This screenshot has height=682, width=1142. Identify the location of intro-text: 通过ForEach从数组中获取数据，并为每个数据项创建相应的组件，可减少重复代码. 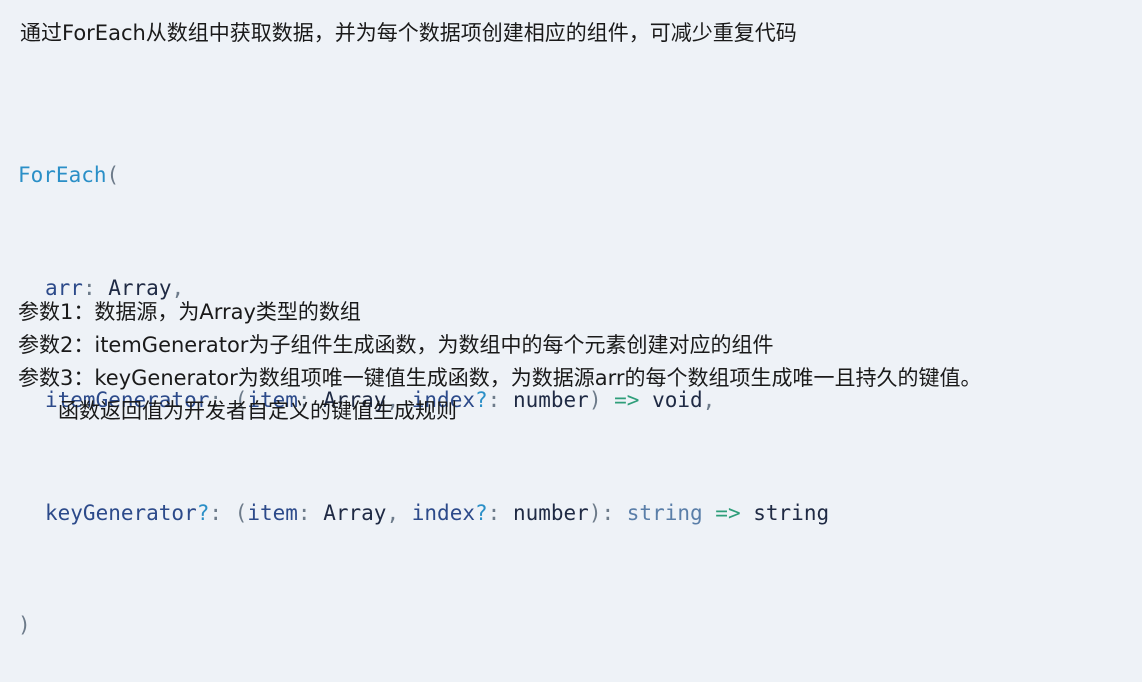
(408, 33).